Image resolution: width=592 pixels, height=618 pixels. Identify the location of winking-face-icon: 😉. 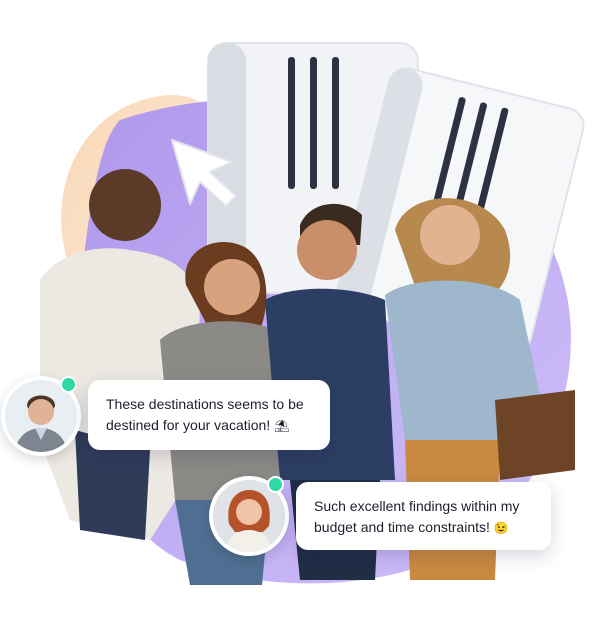
(501, 528).